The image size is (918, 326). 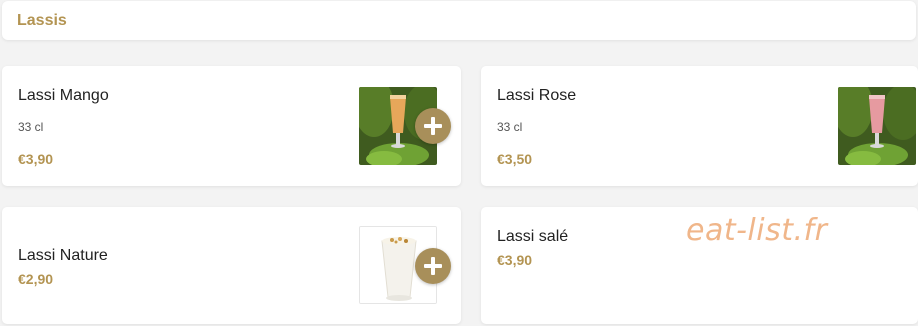 I want to click on item-name: Lassi Rose, so click(x=537, y=95).